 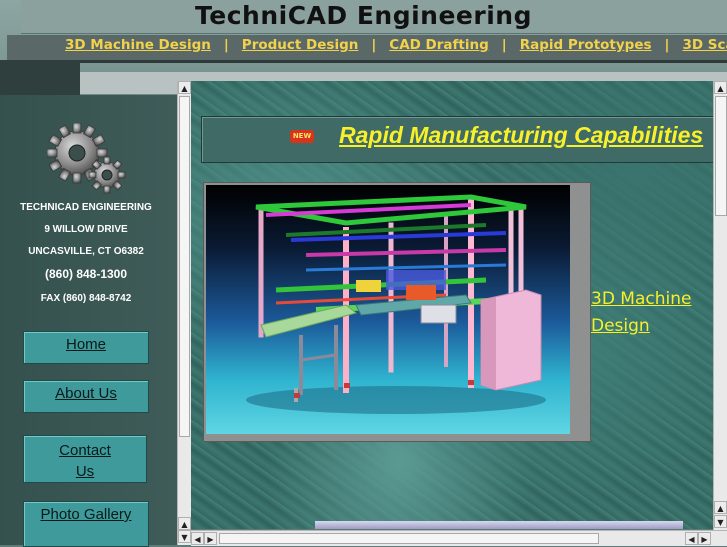 I want to click on bottom-image-strip, so click(x=499, y=525).